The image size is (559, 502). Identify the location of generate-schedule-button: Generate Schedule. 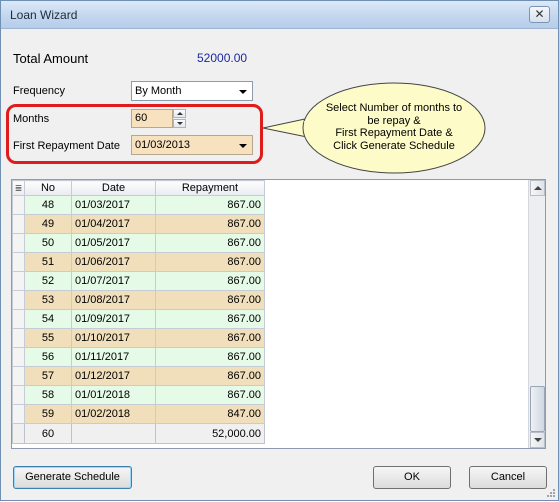
(72, 477).